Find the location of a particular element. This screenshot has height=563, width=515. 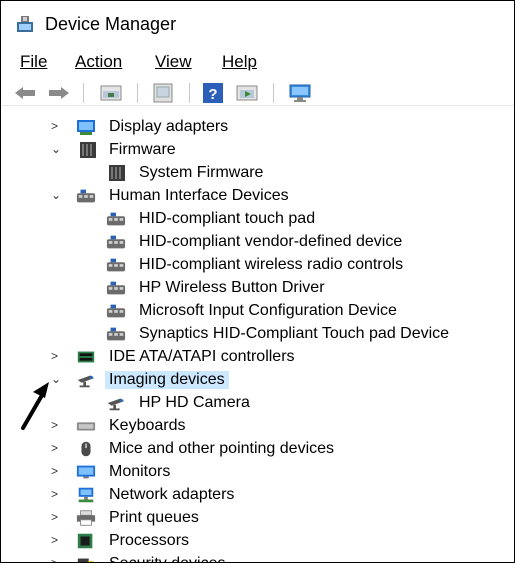

tree-item-label: Processors is located at coordinates (149, 540).